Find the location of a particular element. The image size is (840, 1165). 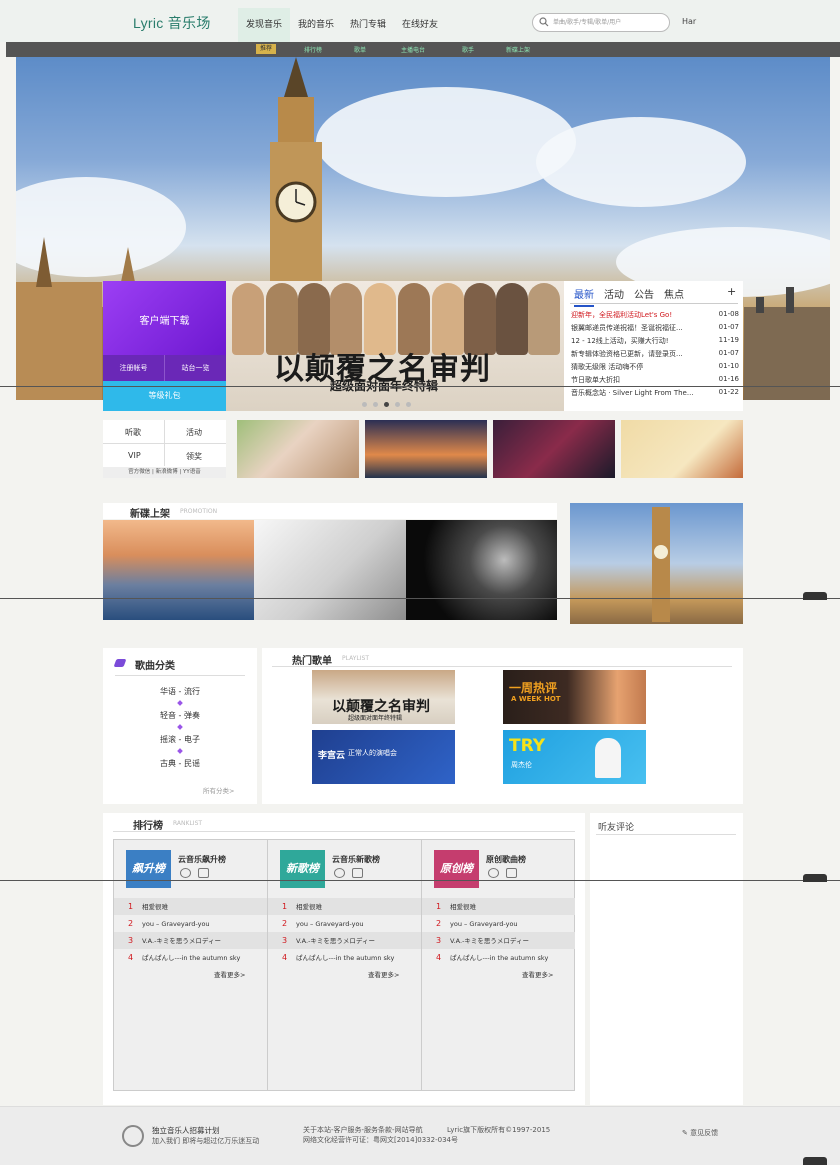

category-pop: 华语 - 流行 is located at coordinates (180, 691).